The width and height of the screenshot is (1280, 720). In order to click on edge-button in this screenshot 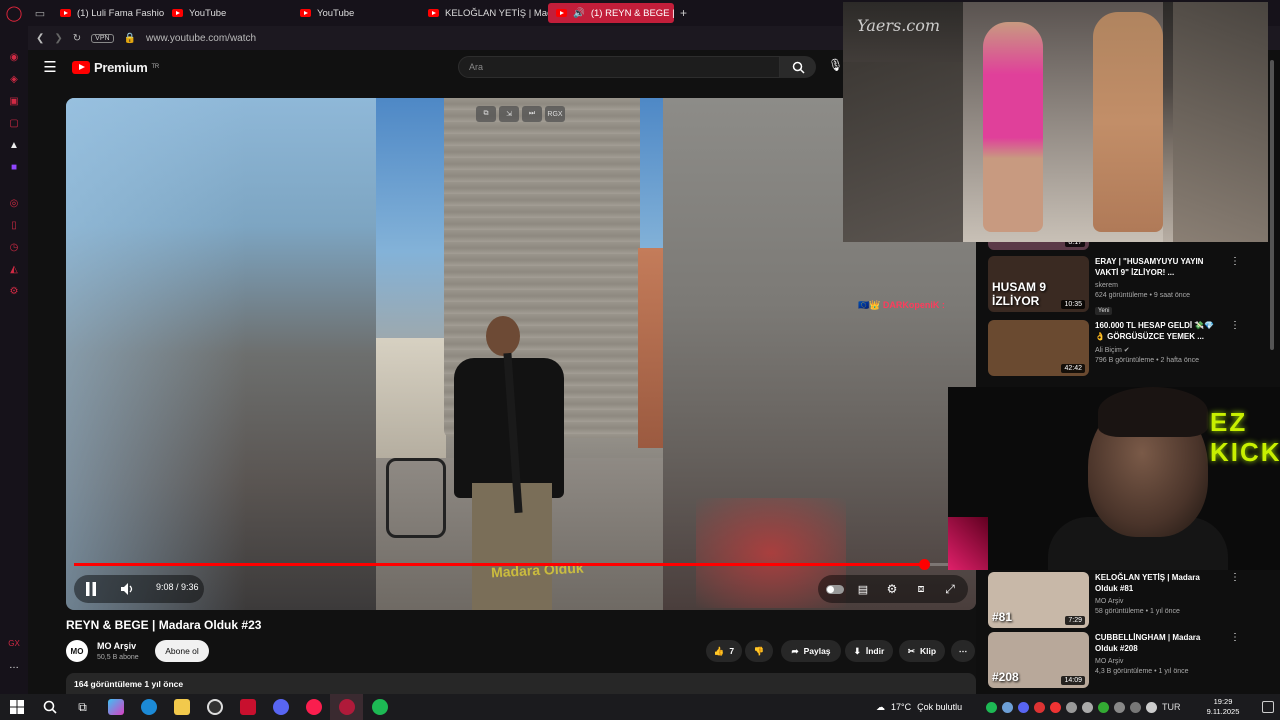, I will do `click(148, 707)`.